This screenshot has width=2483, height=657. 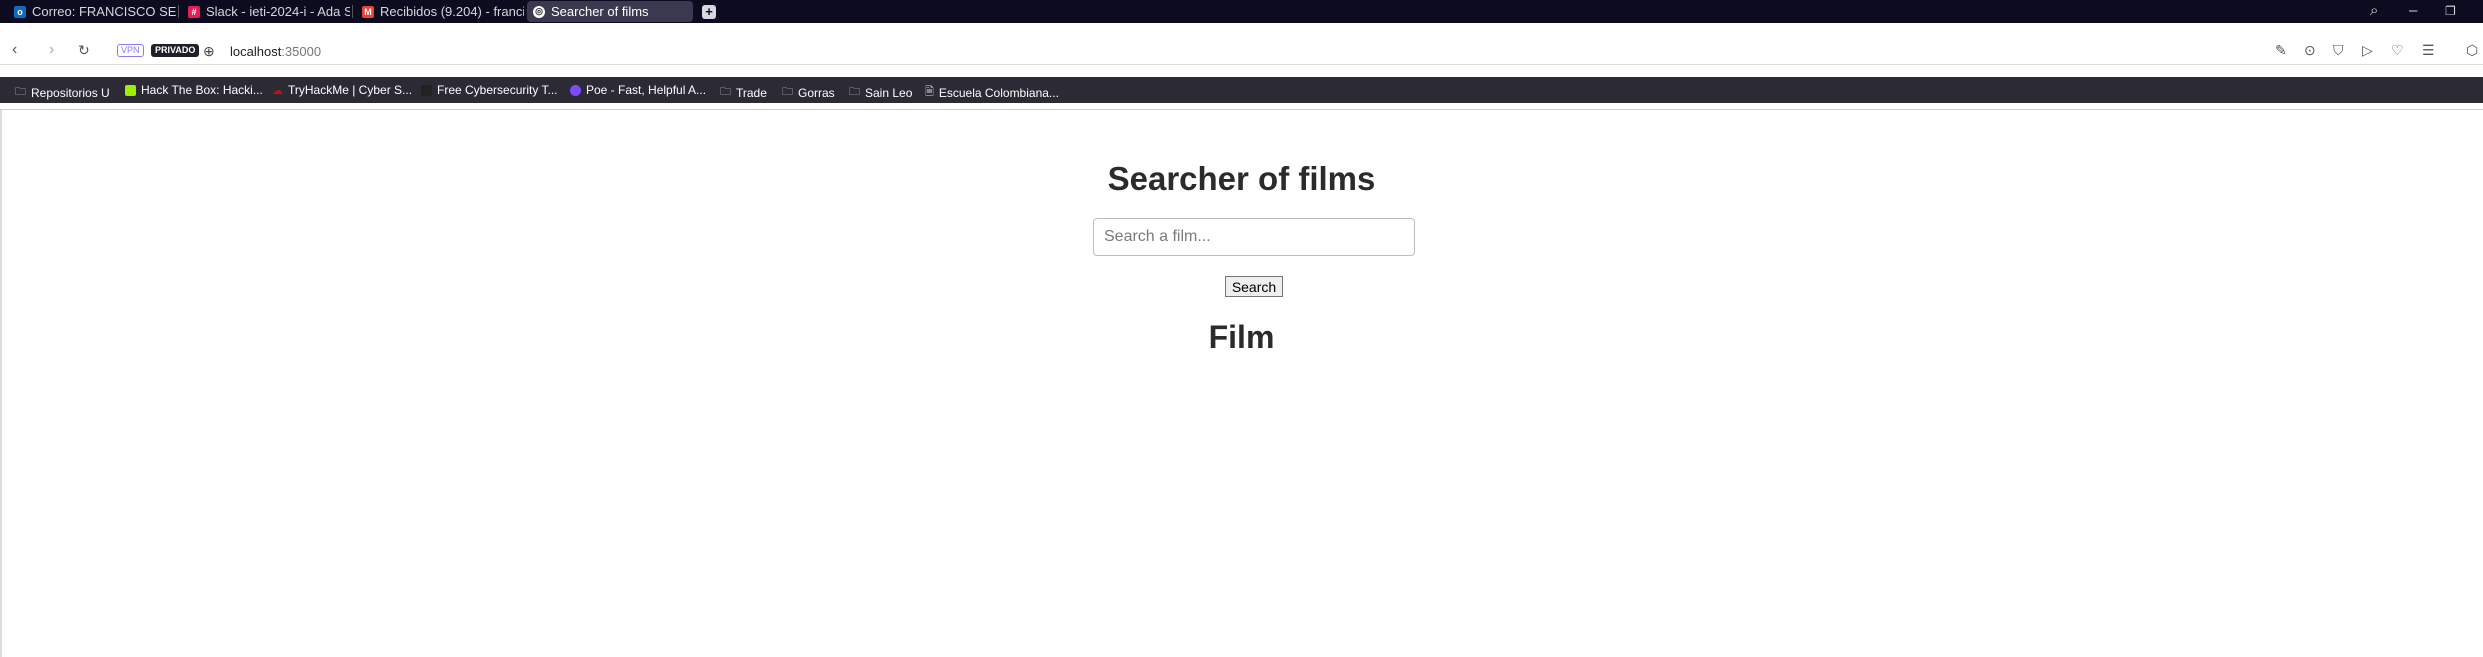 What do you see at coordinates (2450, 11) in the screenshot?
I see `restore-icon: ❐` at bounding box center [2450, 11].